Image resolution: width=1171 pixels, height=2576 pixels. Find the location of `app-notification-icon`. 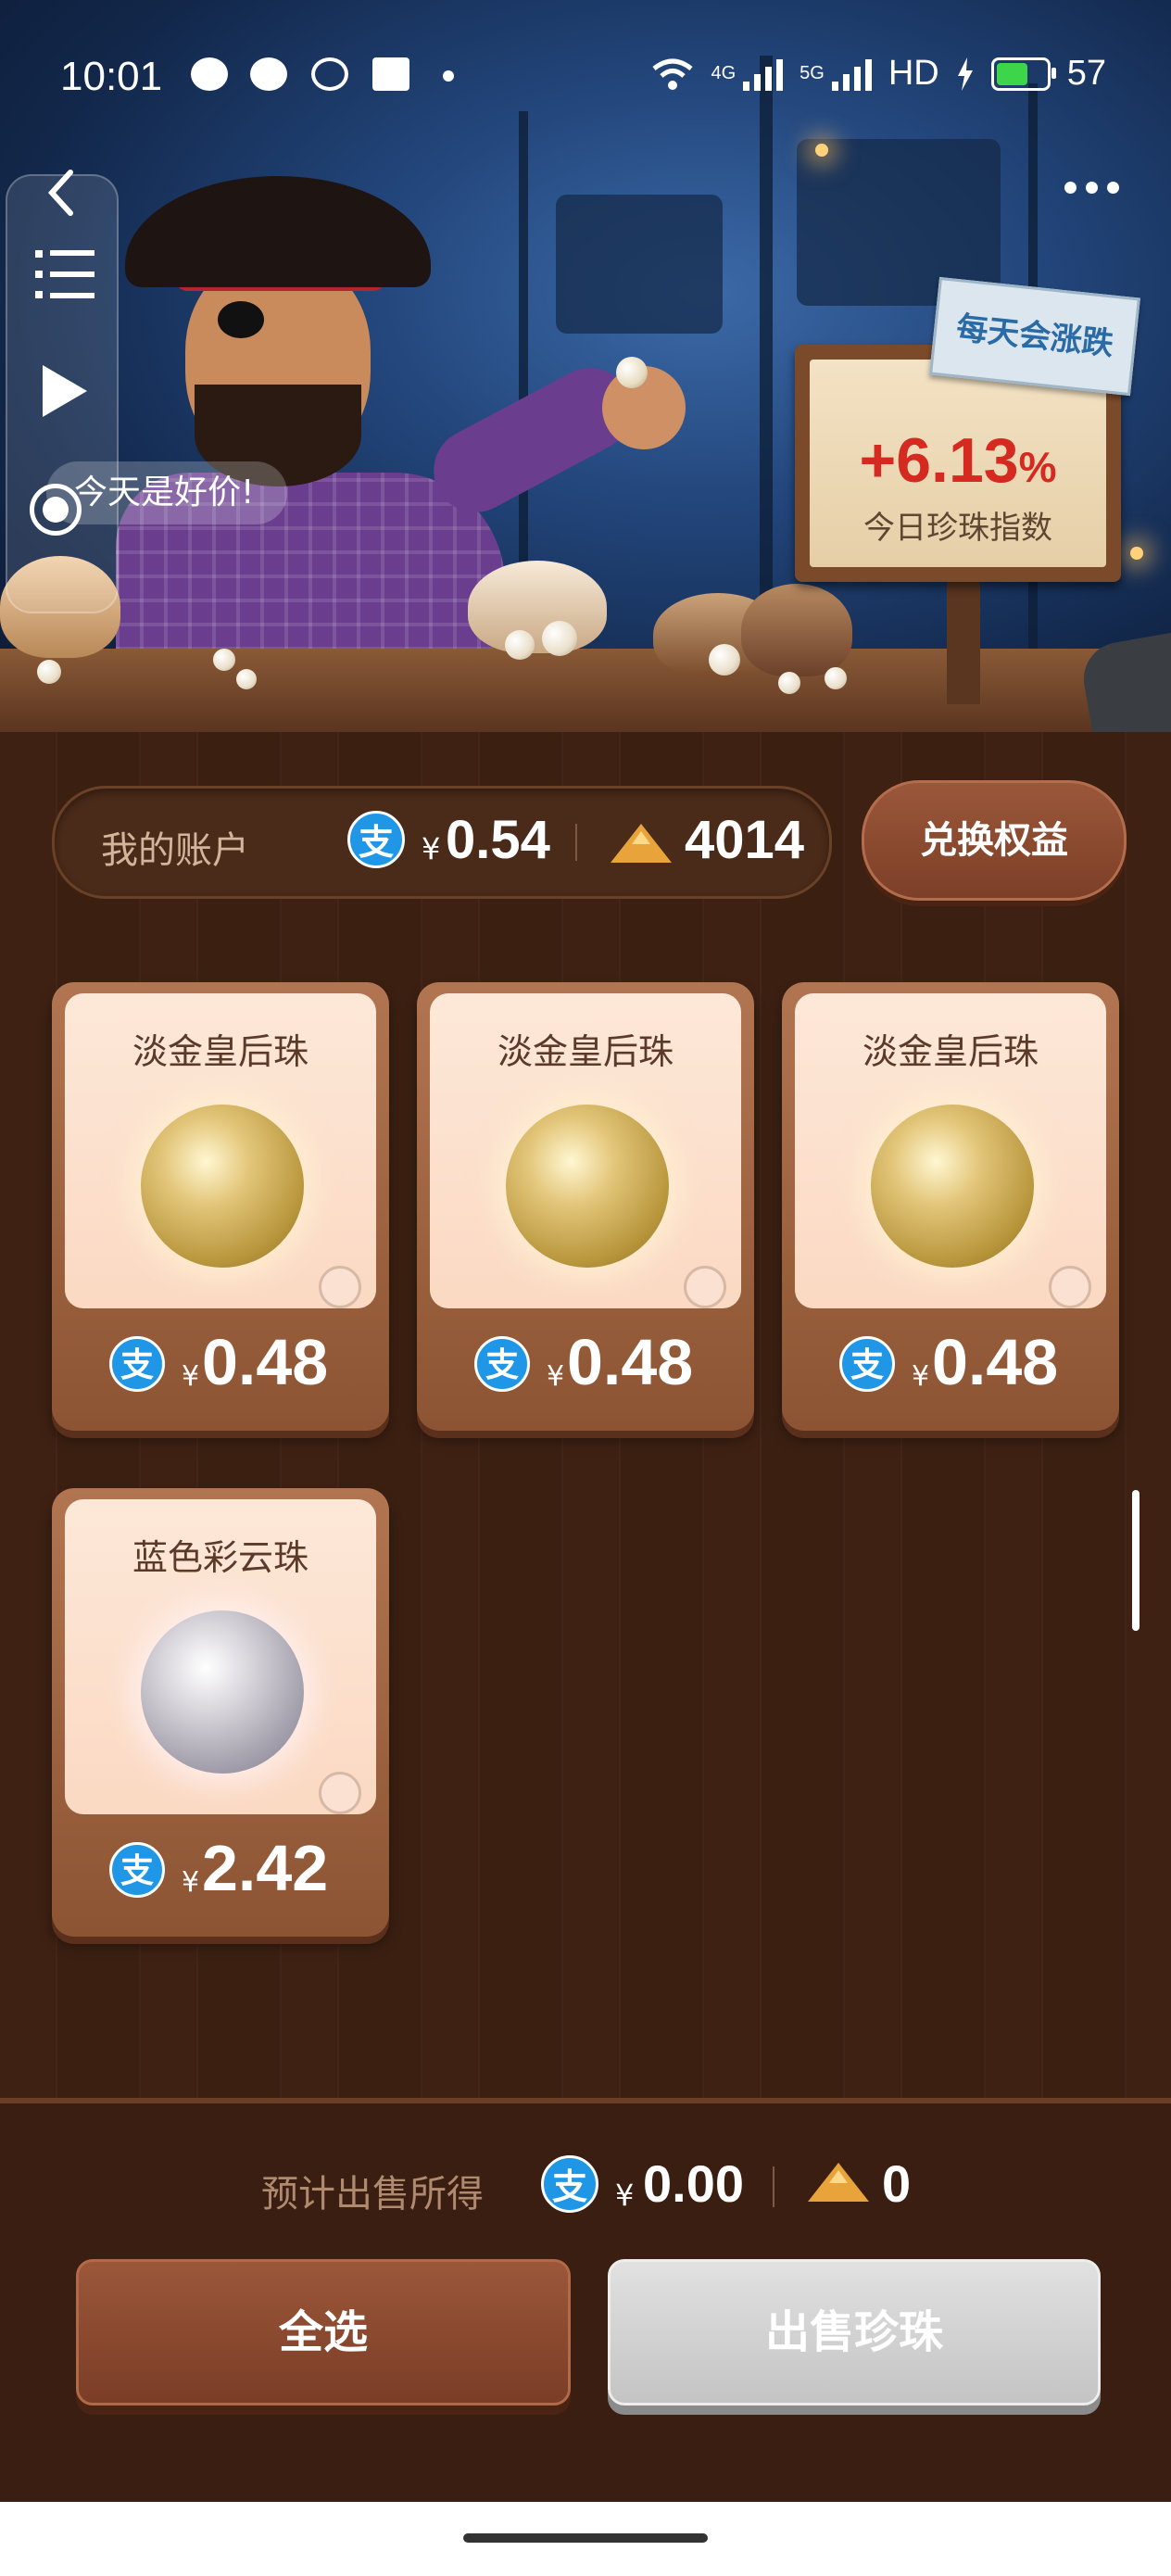

app-notification-icon is located at coordinates (391, 74).